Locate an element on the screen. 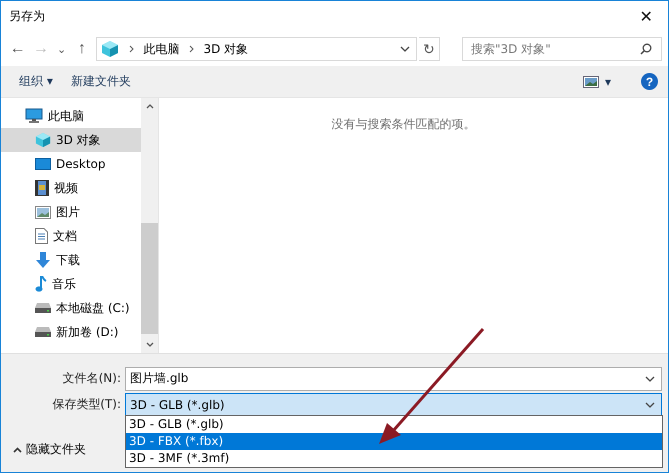  tree-item: 3D 对象 is located at coordinates (71, 140).